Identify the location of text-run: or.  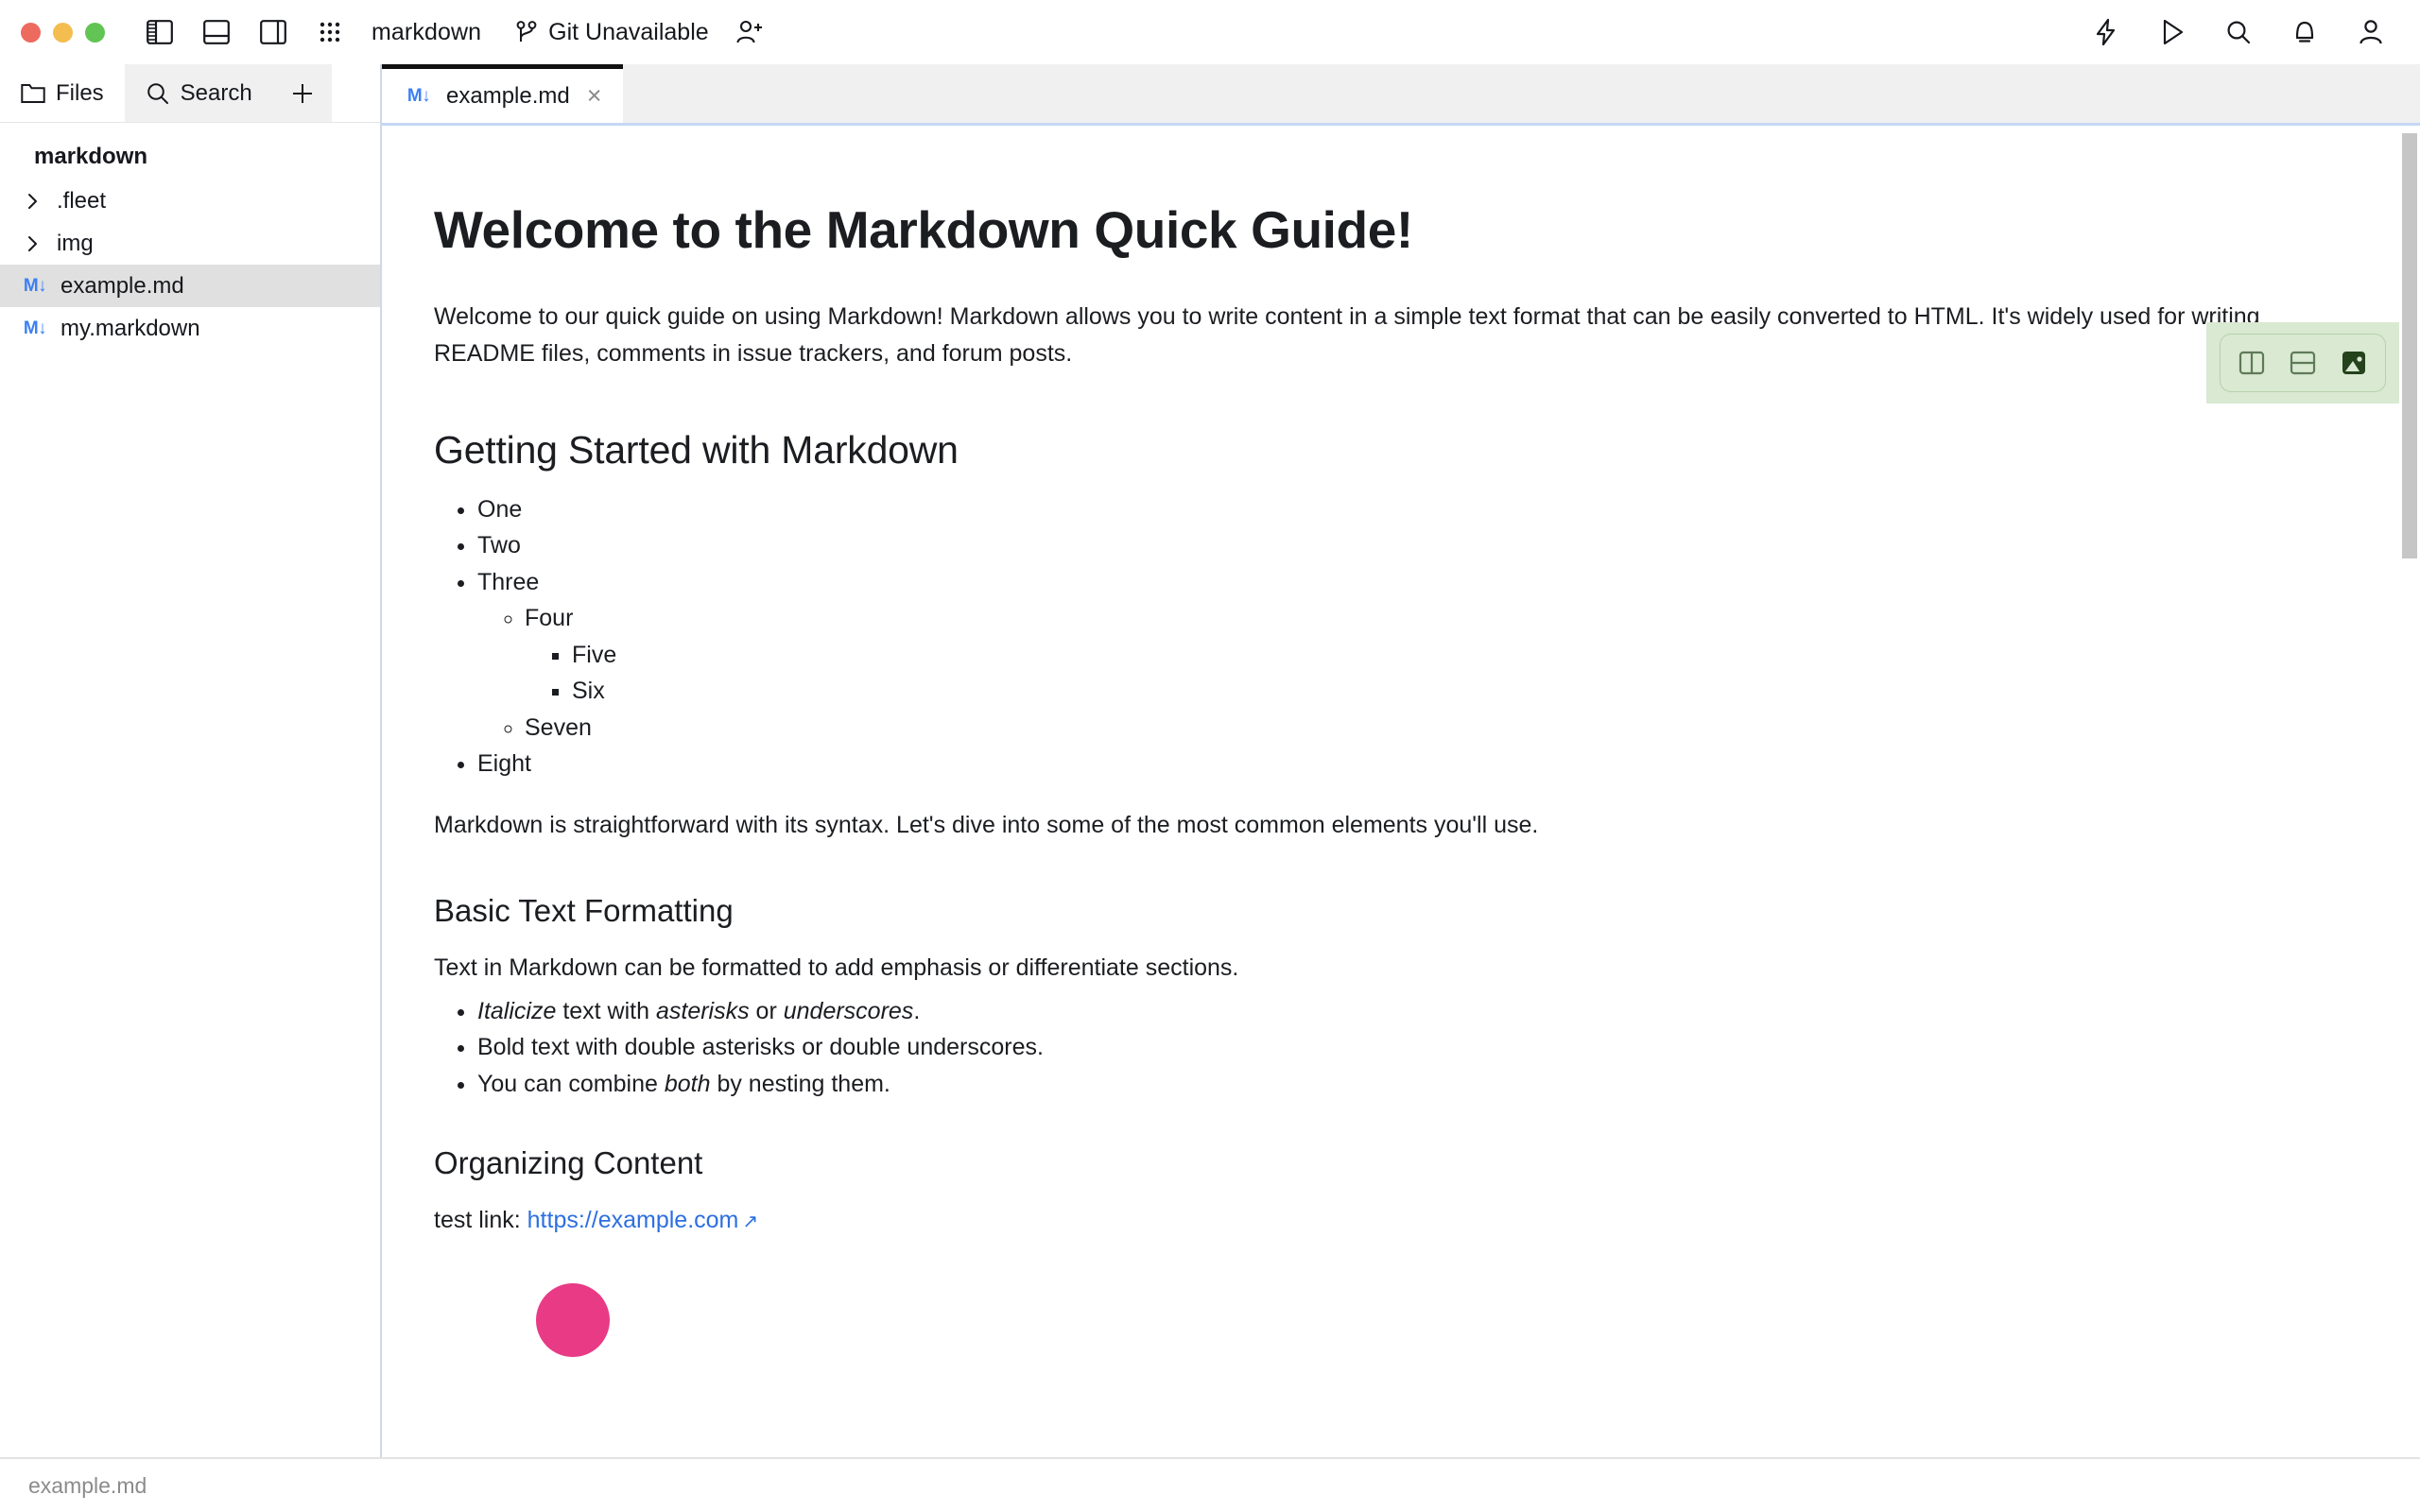
(767, 1010).